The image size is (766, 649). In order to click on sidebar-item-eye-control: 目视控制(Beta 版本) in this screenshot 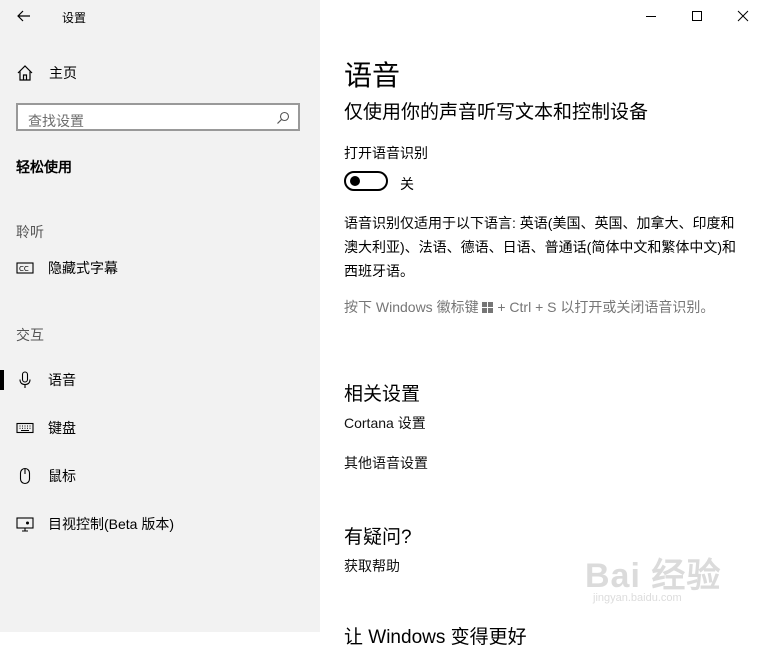, I will do `click(160, 524)`.